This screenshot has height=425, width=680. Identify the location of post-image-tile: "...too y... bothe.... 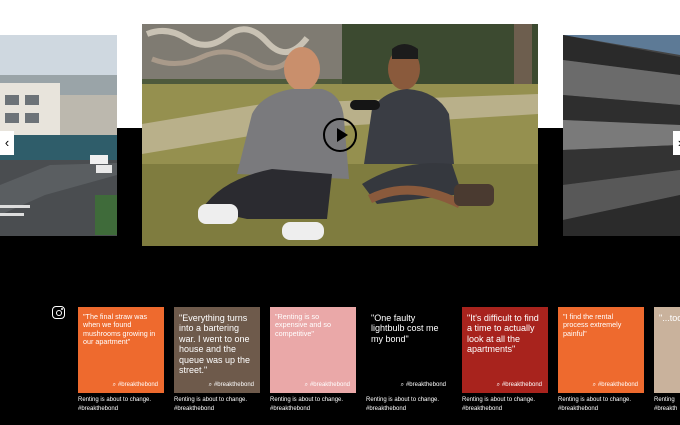
(667, 350).